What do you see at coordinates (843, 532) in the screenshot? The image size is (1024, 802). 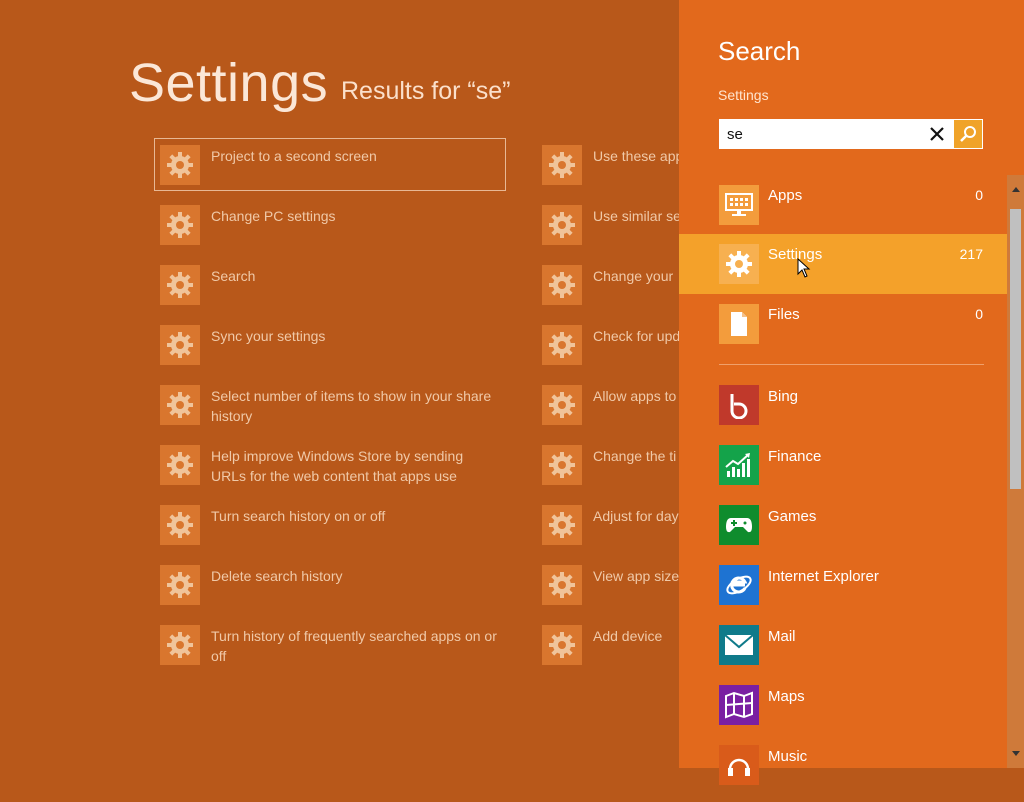 I see `app-item-games: Games` at bounding box center [843, 532].